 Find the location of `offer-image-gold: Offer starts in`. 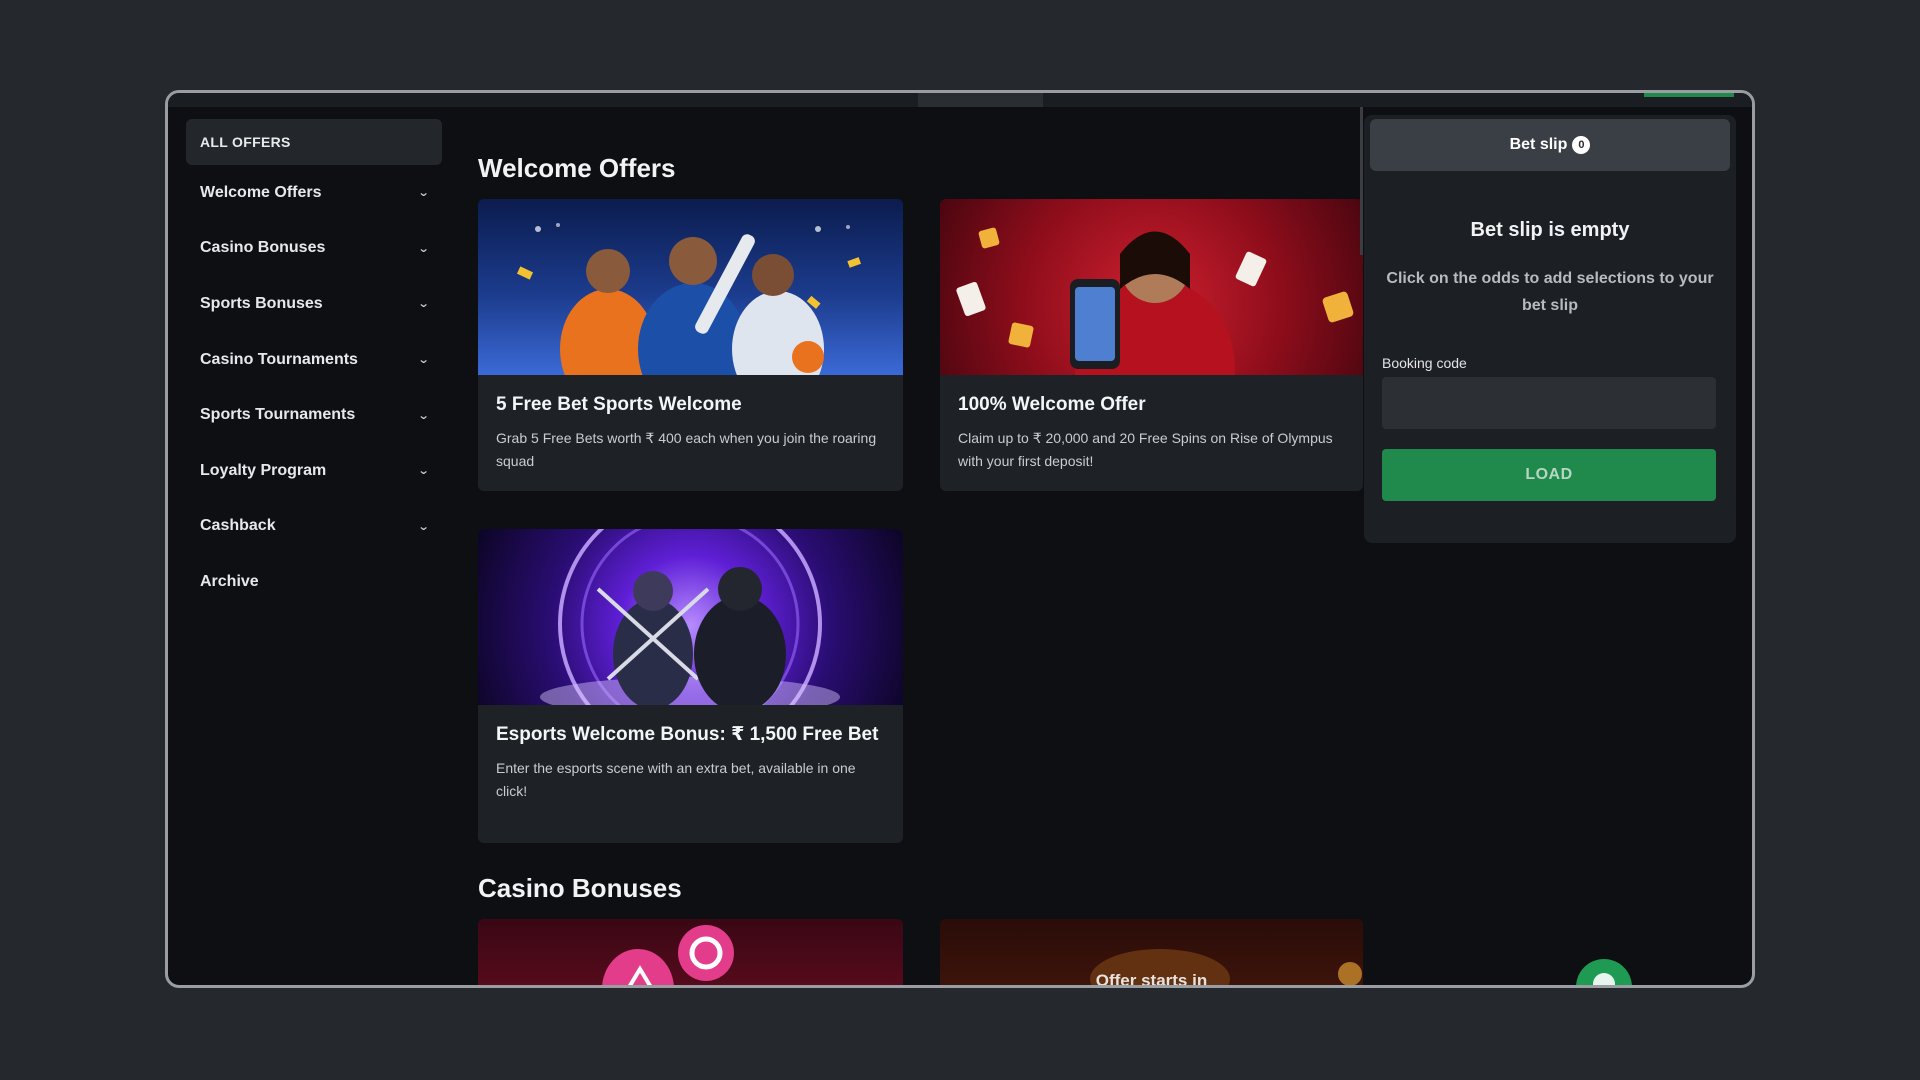

offer-image-gold: Offer starts in is located at coordinates (1151, 953).